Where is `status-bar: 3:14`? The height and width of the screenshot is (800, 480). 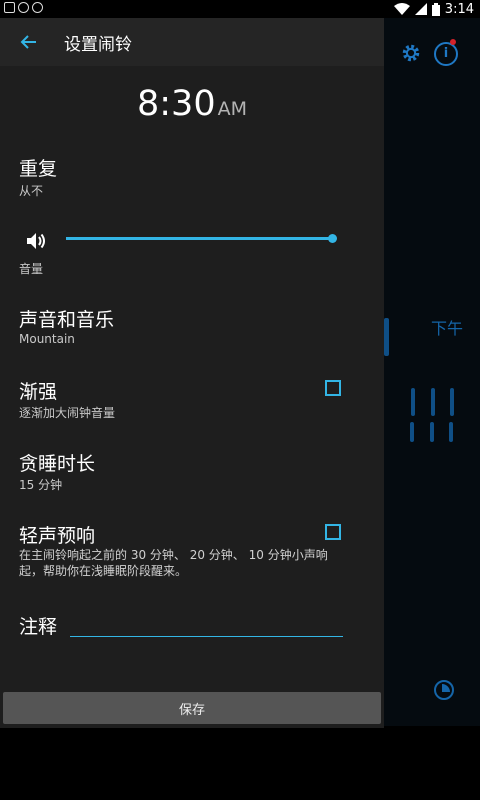
status-bar: 3:14 is located at coordinates (240, 9).